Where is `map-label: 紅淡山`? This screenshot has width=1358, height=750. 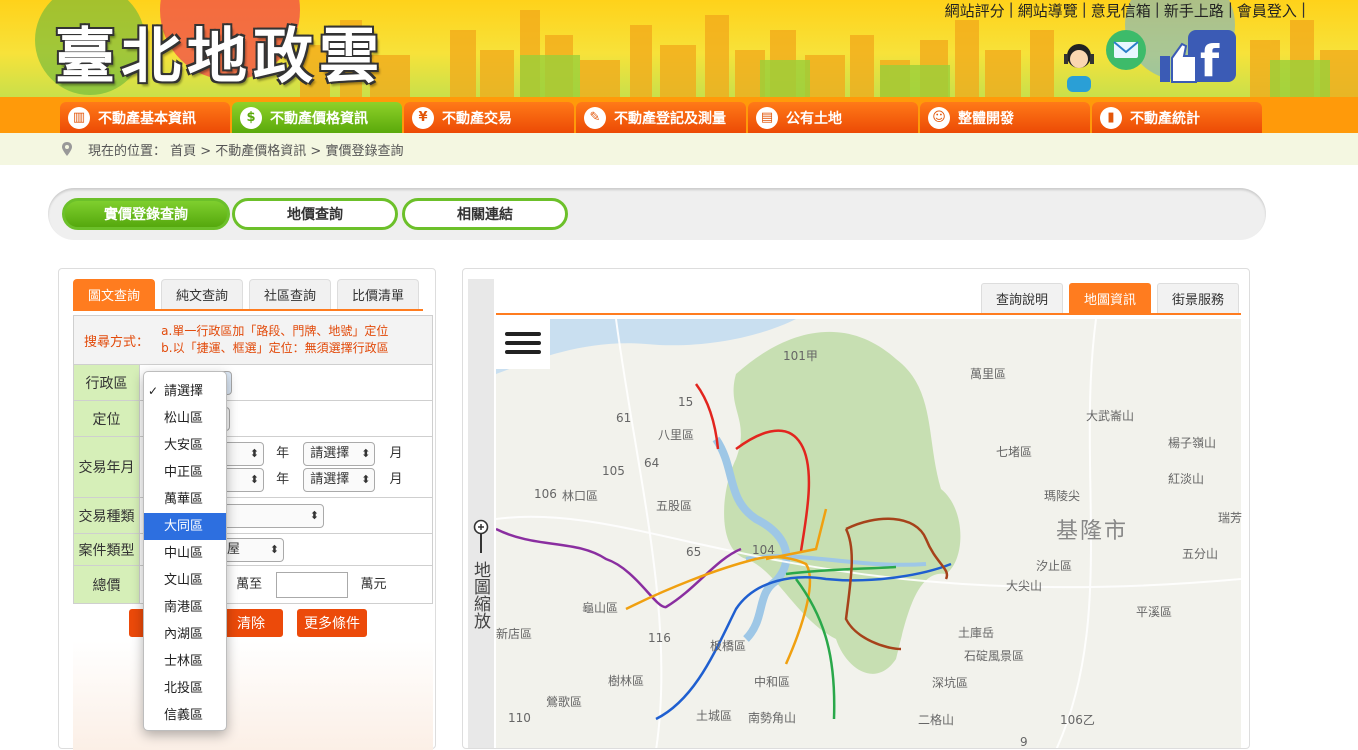 map-label: 紅淡山 is located at coordinates (1186, 479).